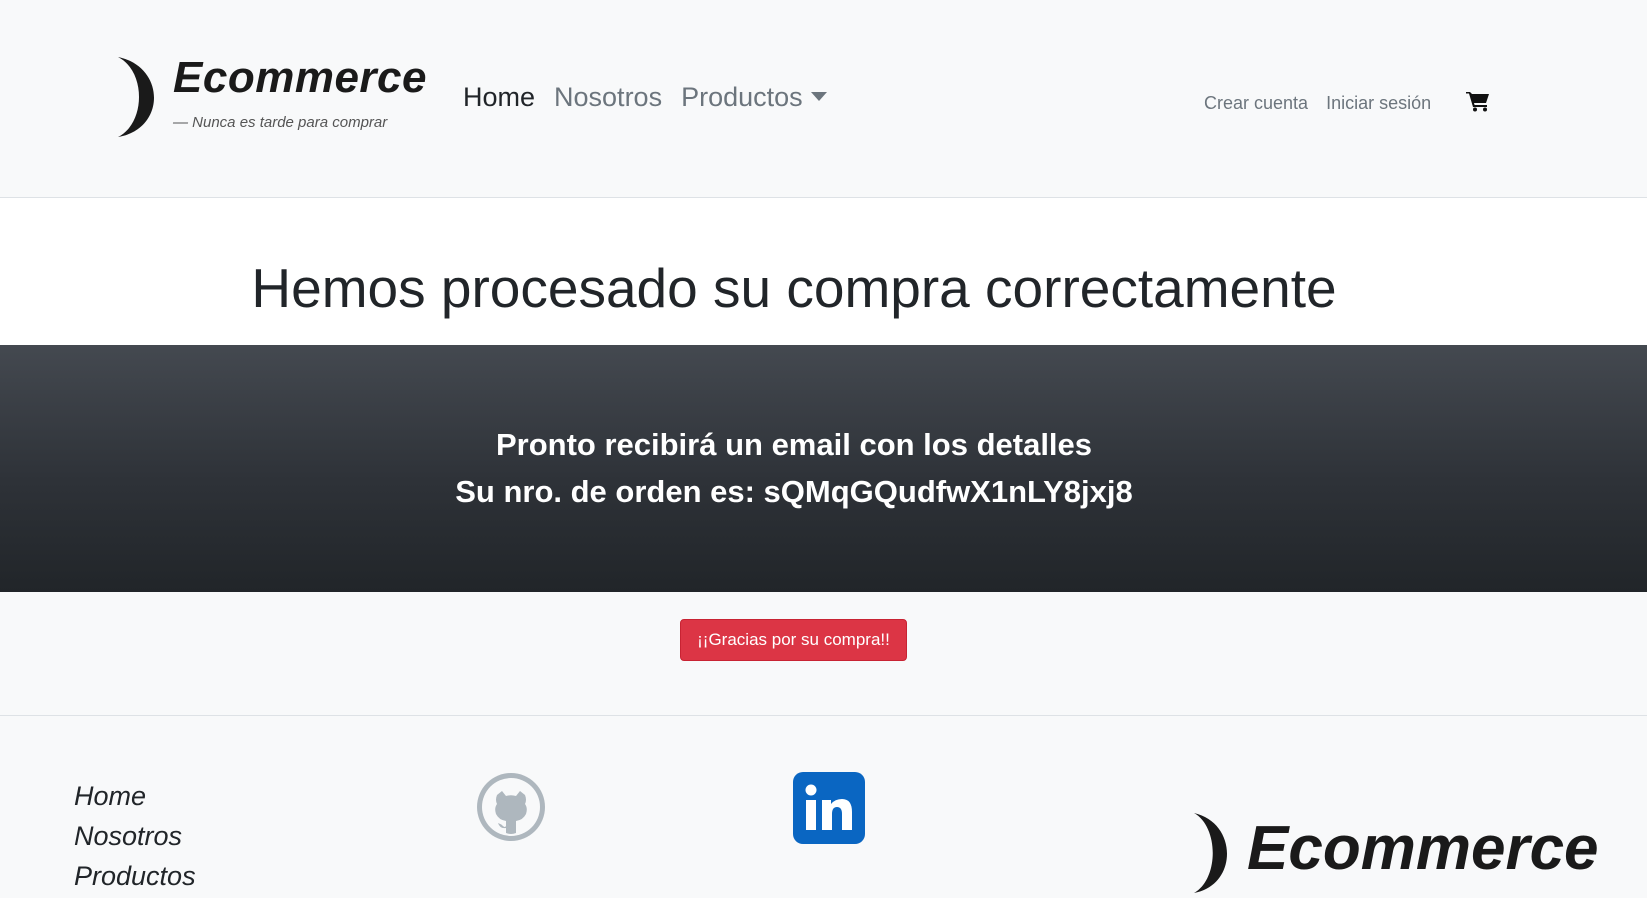 This screenshot has height=898, width=1647. Describe the element at coordinates (608, 97) in the screenshot. I see `nav-about: Nosotros` at that location.